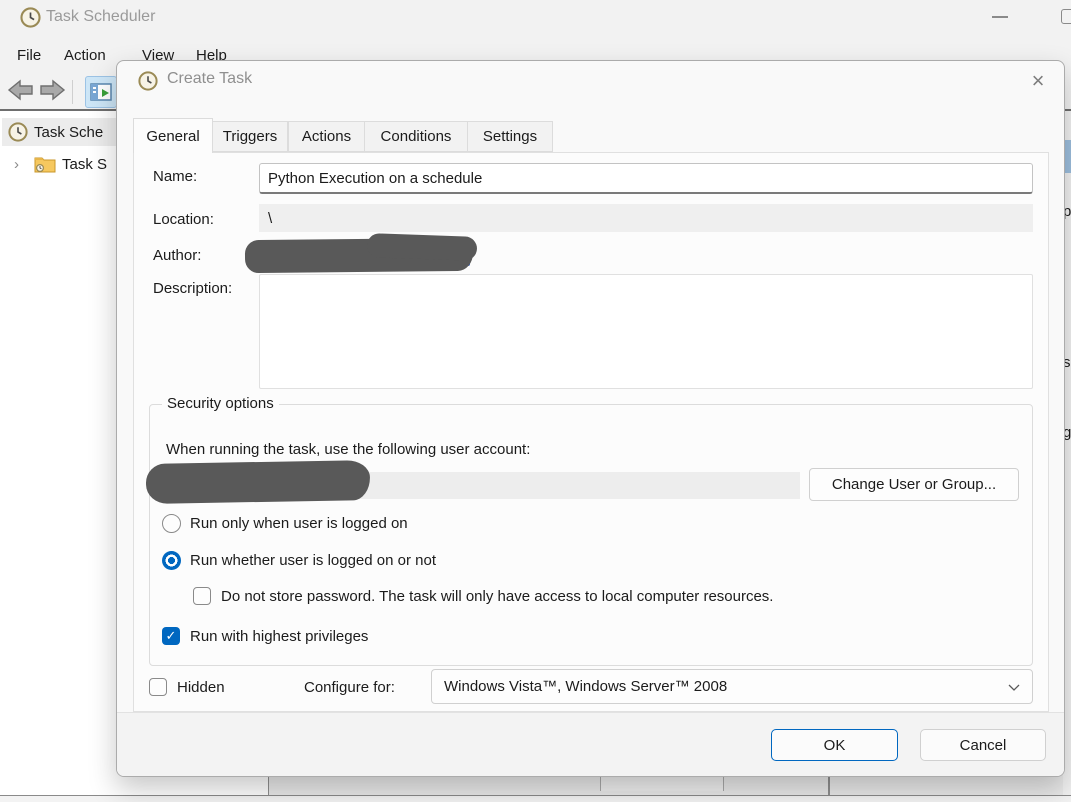 Image resolution: width=1071 pixels, height=802 pixels. What do you see at coordinates (666, 776) in the screenshot?
I see `background-content-strip` at bounding box center [666, 776].